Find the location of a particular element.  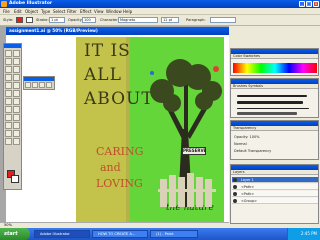

font-size-field: 12 pt is located at coordinates (170, 20).